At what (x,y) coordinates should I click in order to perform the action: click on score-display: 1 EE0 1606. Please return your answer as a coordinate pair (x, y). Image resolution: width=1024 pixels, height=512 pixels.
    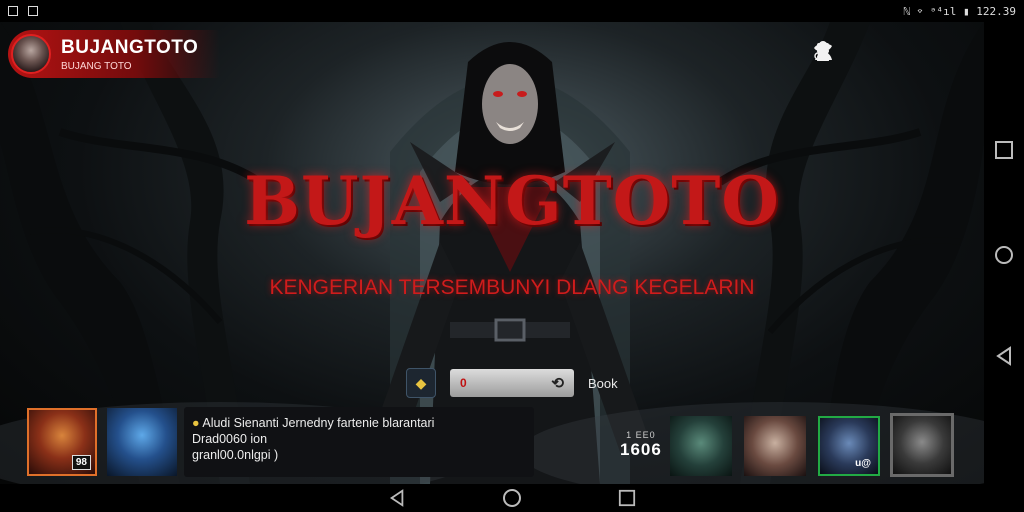
    Looking at the image, I should click on (641, 445).